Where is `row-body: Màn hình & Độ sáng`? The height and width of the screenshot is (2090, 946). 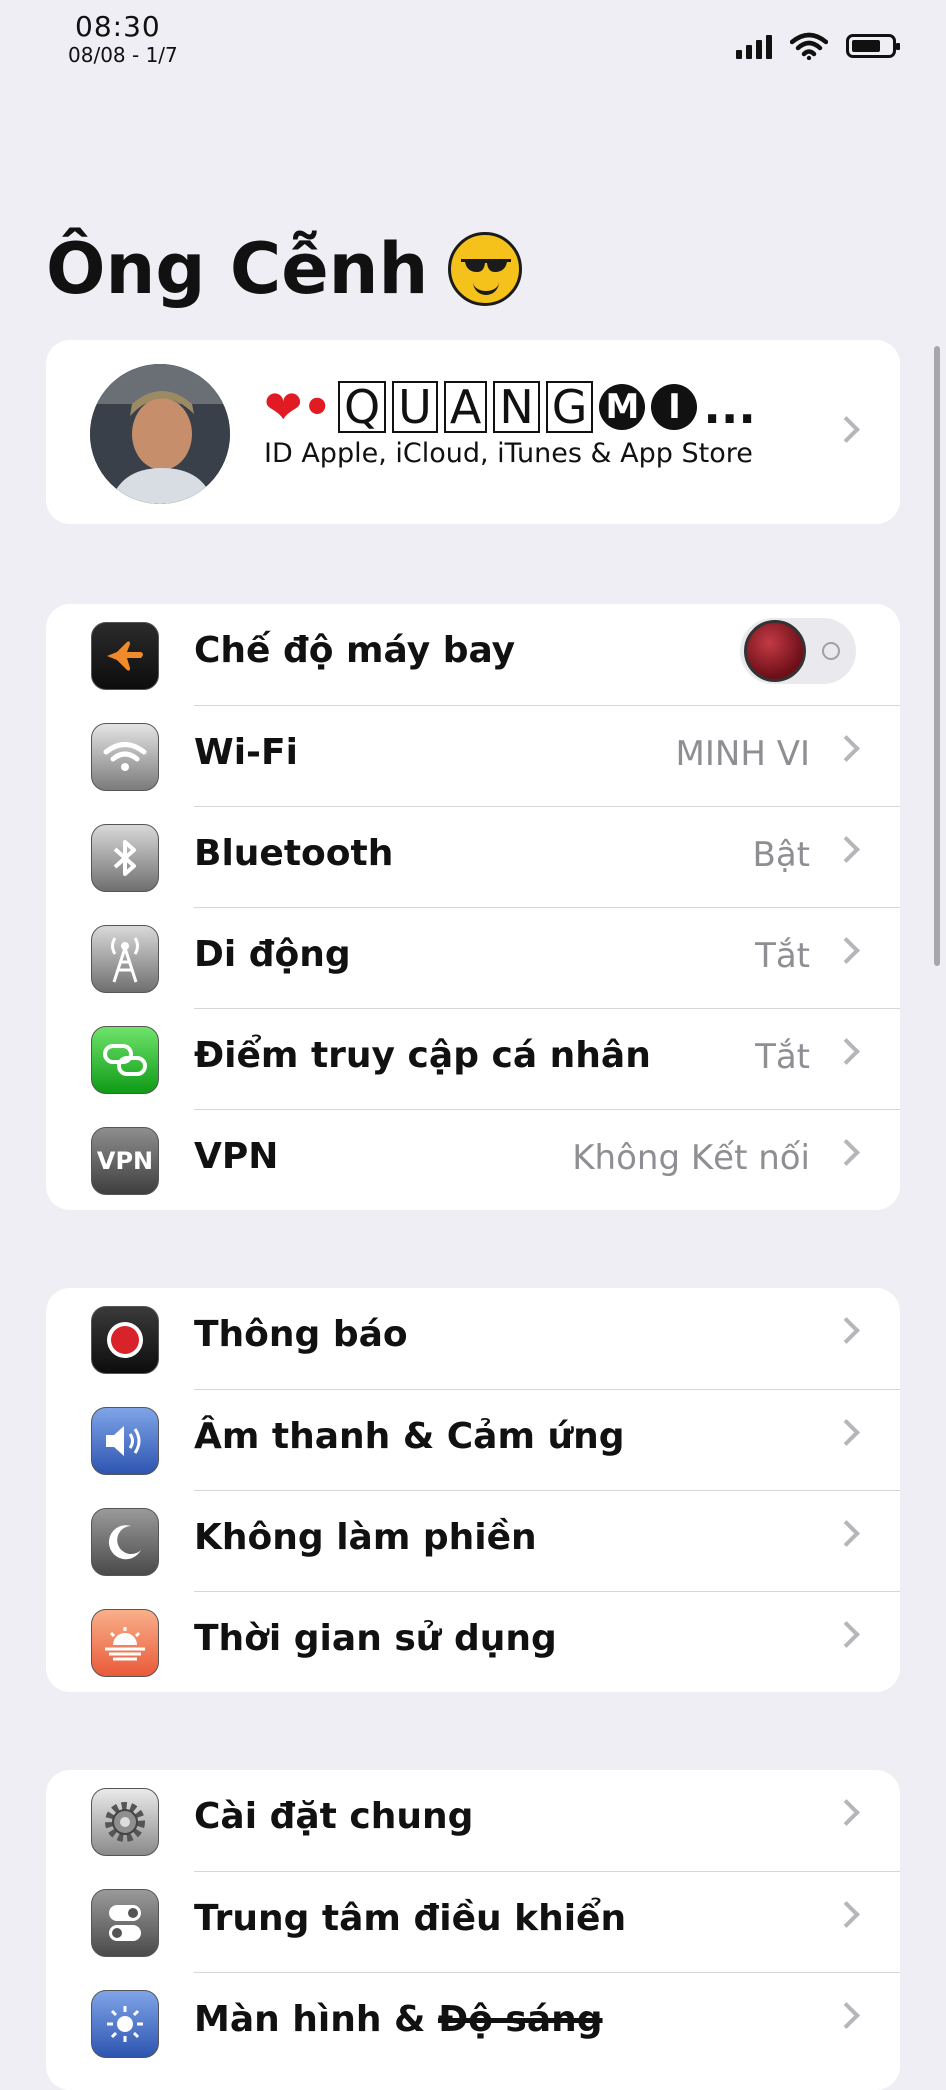 row-body: Màn hình & Độ sáng is located at coordinates (547, 2022).